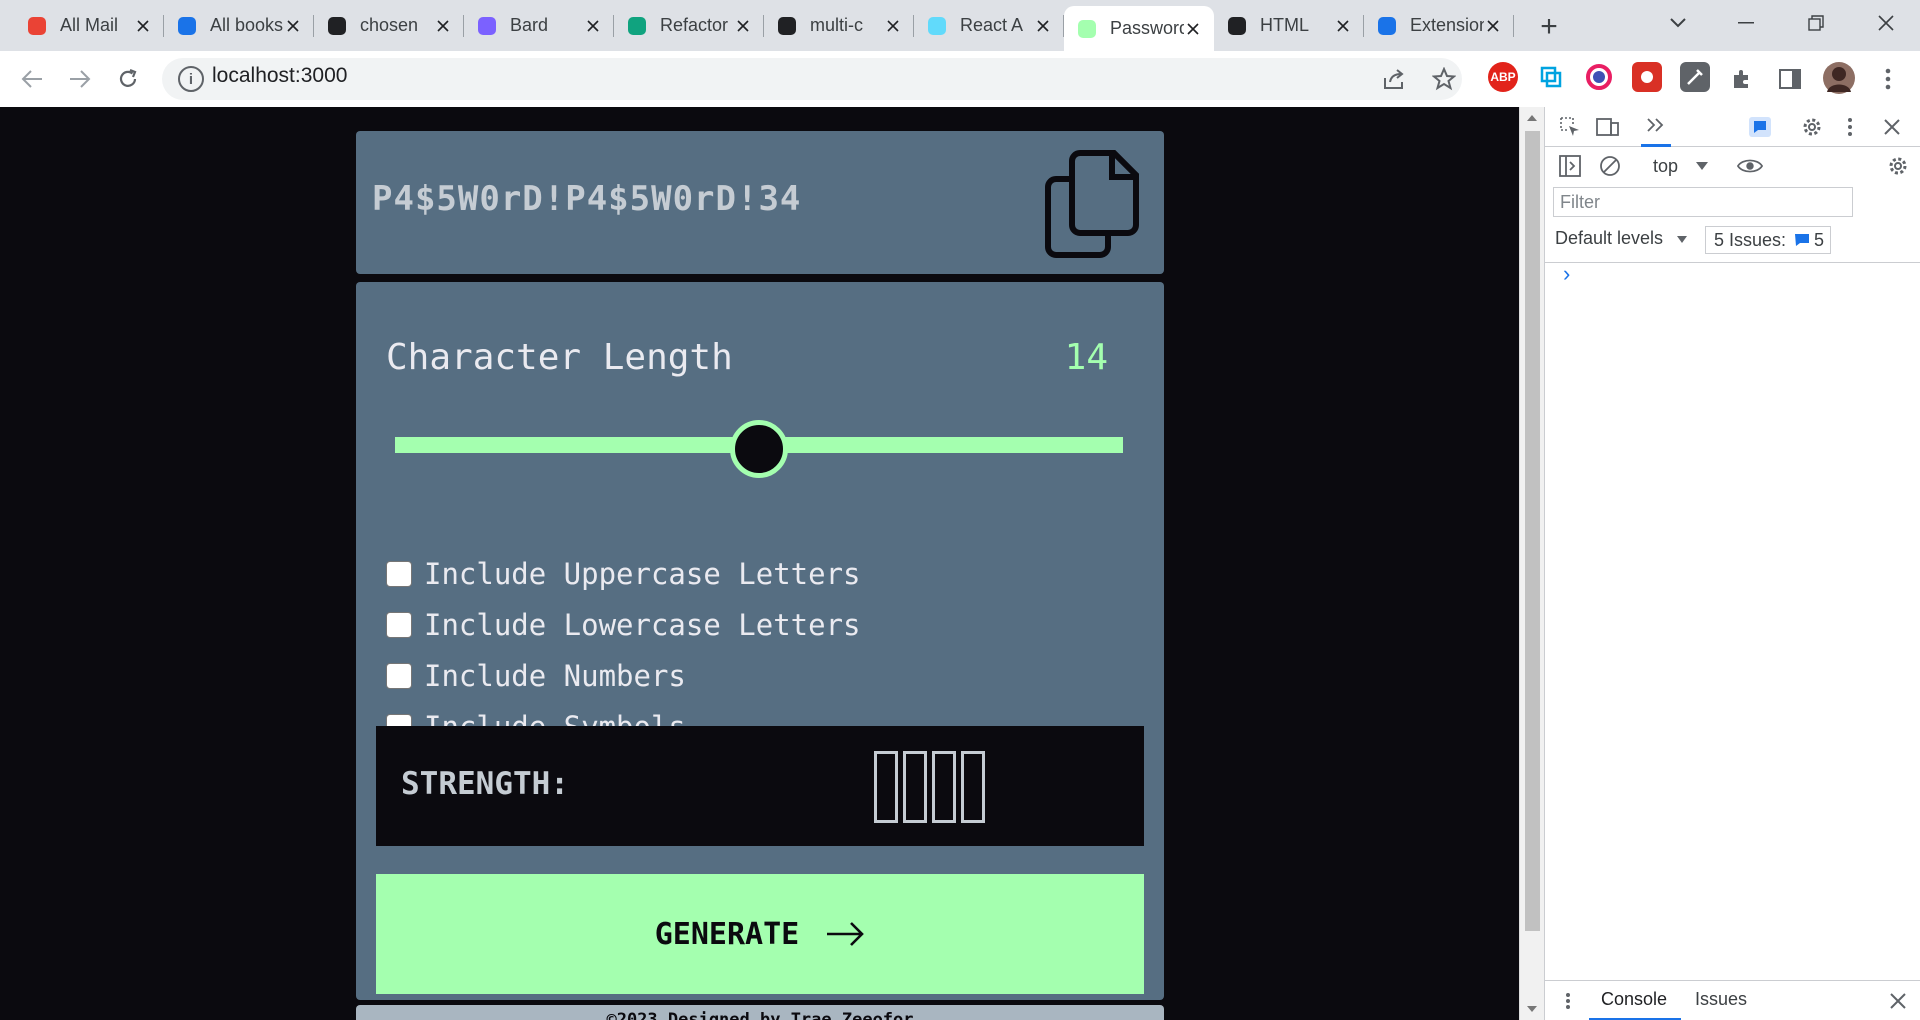  I want to click on browser-tab: All books, so click(239, 25).